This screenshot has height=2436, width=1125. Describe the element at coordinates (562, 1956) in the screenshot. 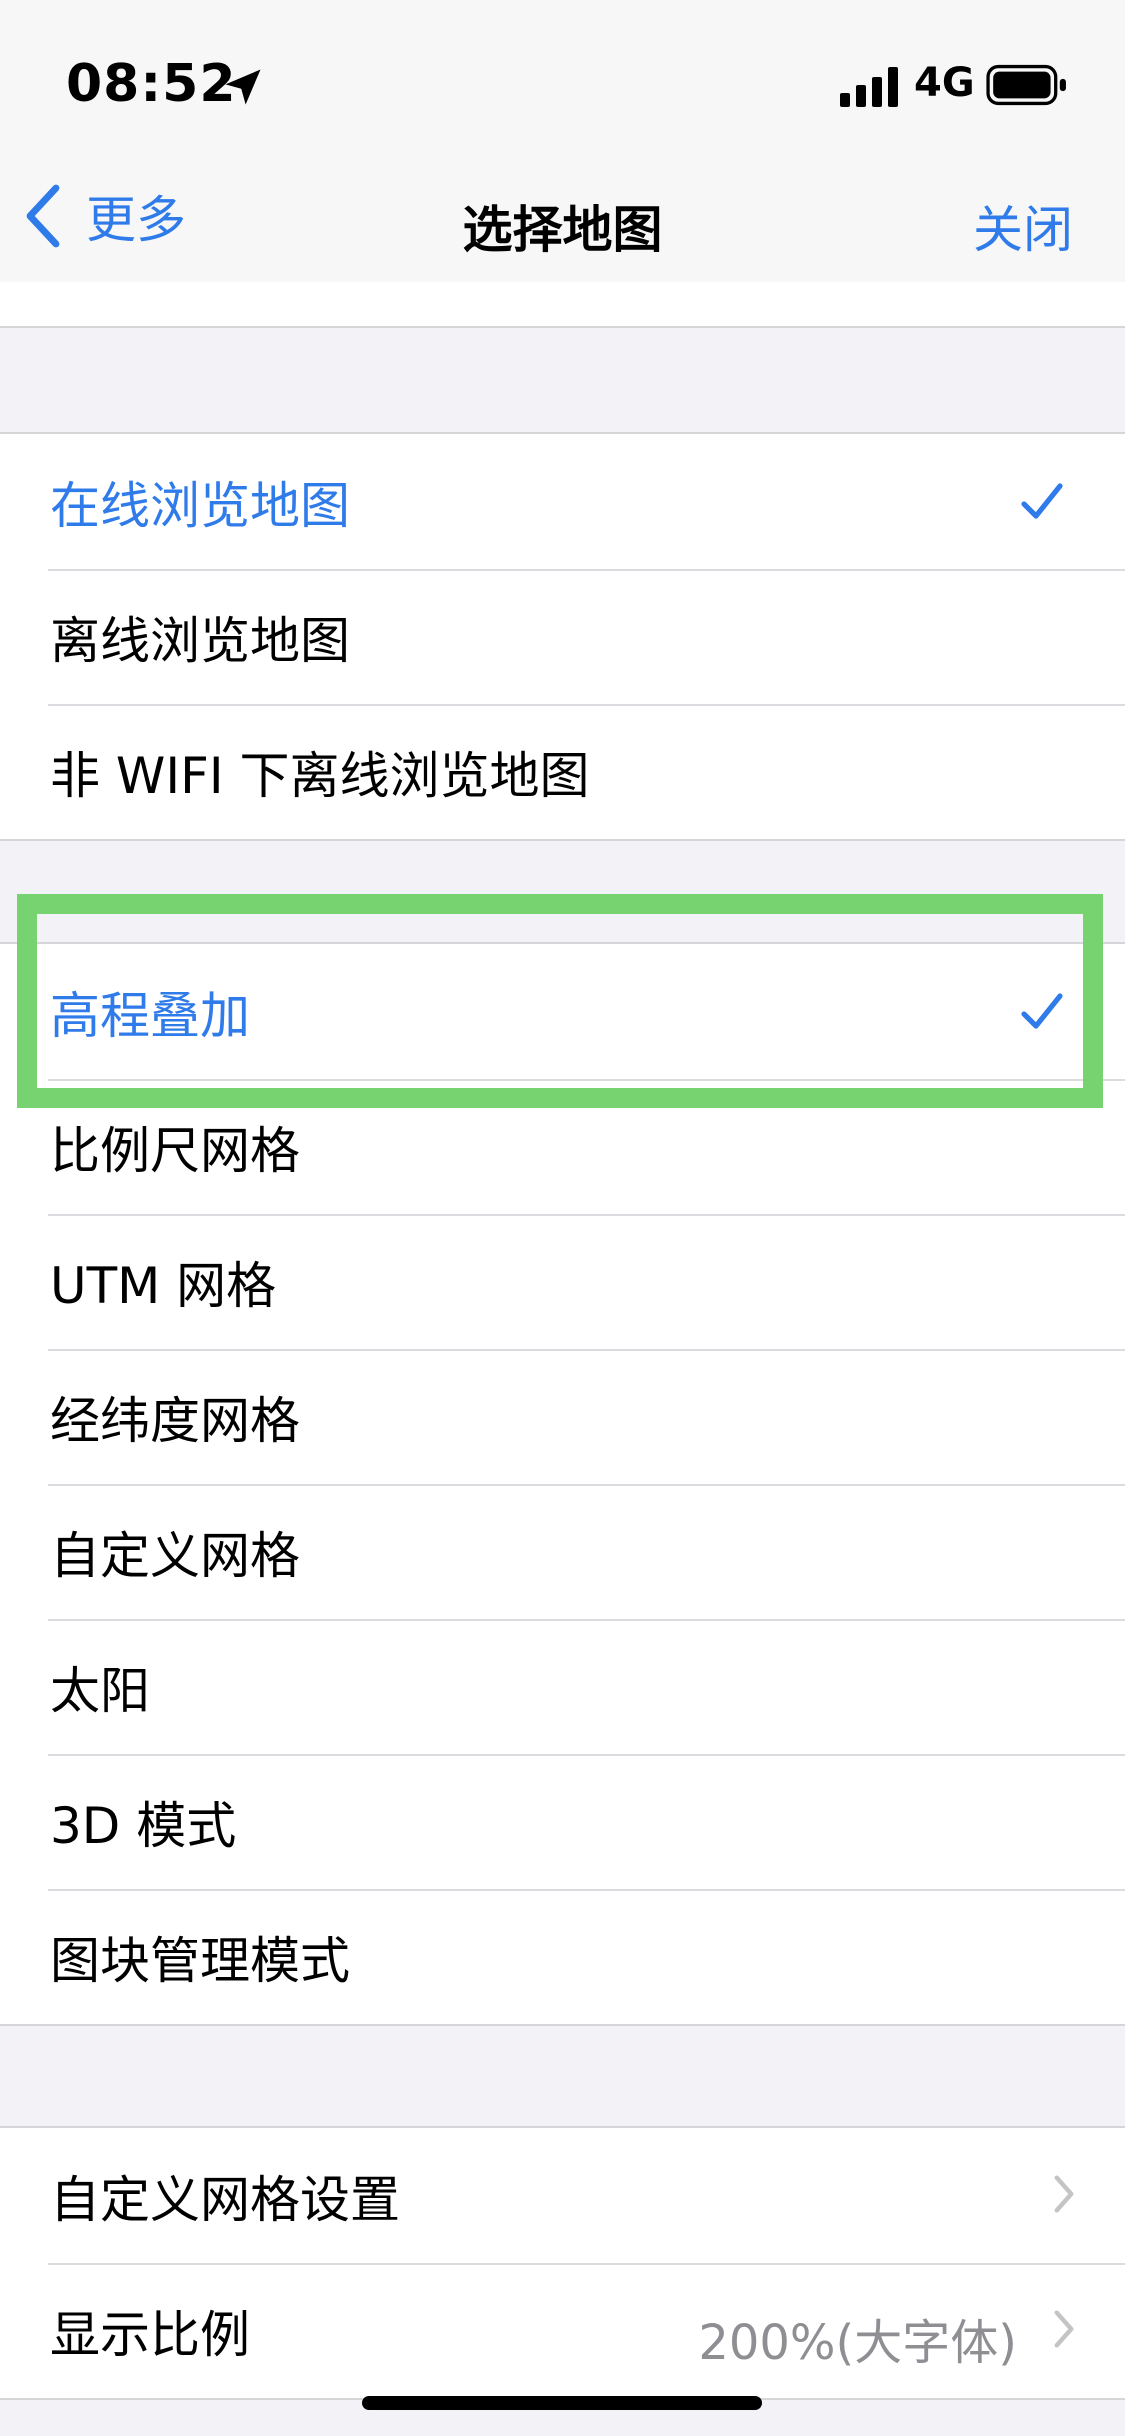

I see `list-item-tile-management: 图块管理模式` at that location.